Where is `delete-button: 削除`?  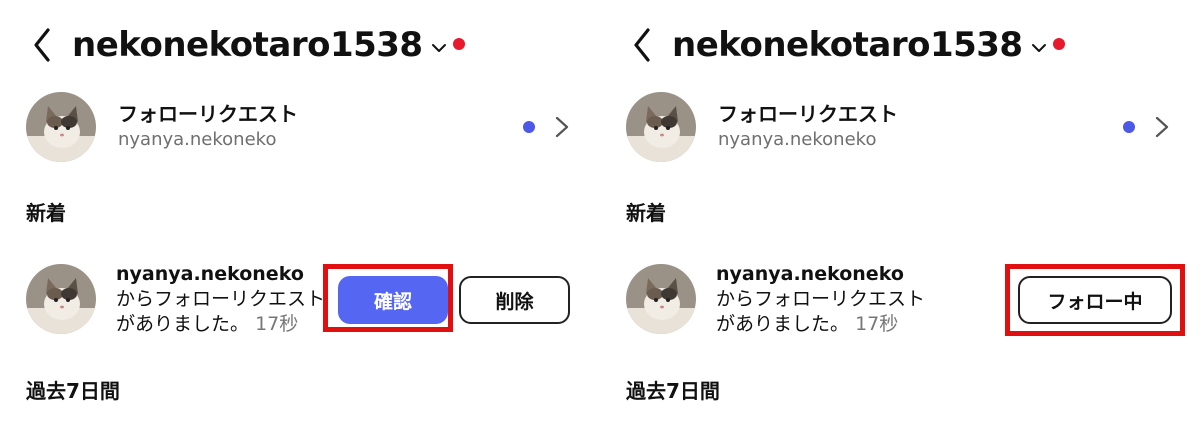
delete-button: 削除 is located at coordinates (514, 300).